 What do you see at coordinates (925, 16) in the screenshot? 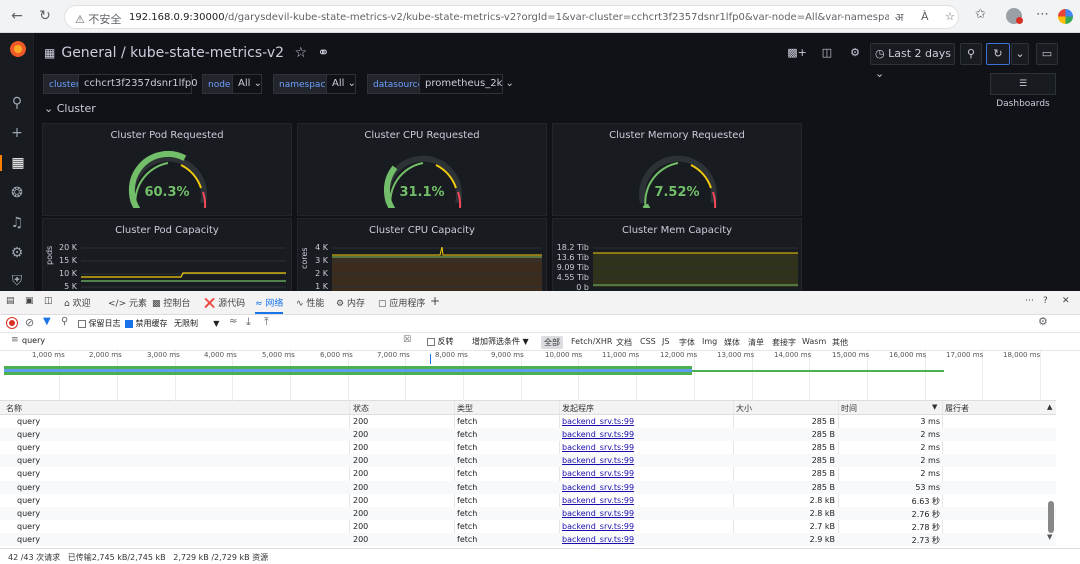
I see `read-aloud-icon: À` at bounding box center [925, 16].